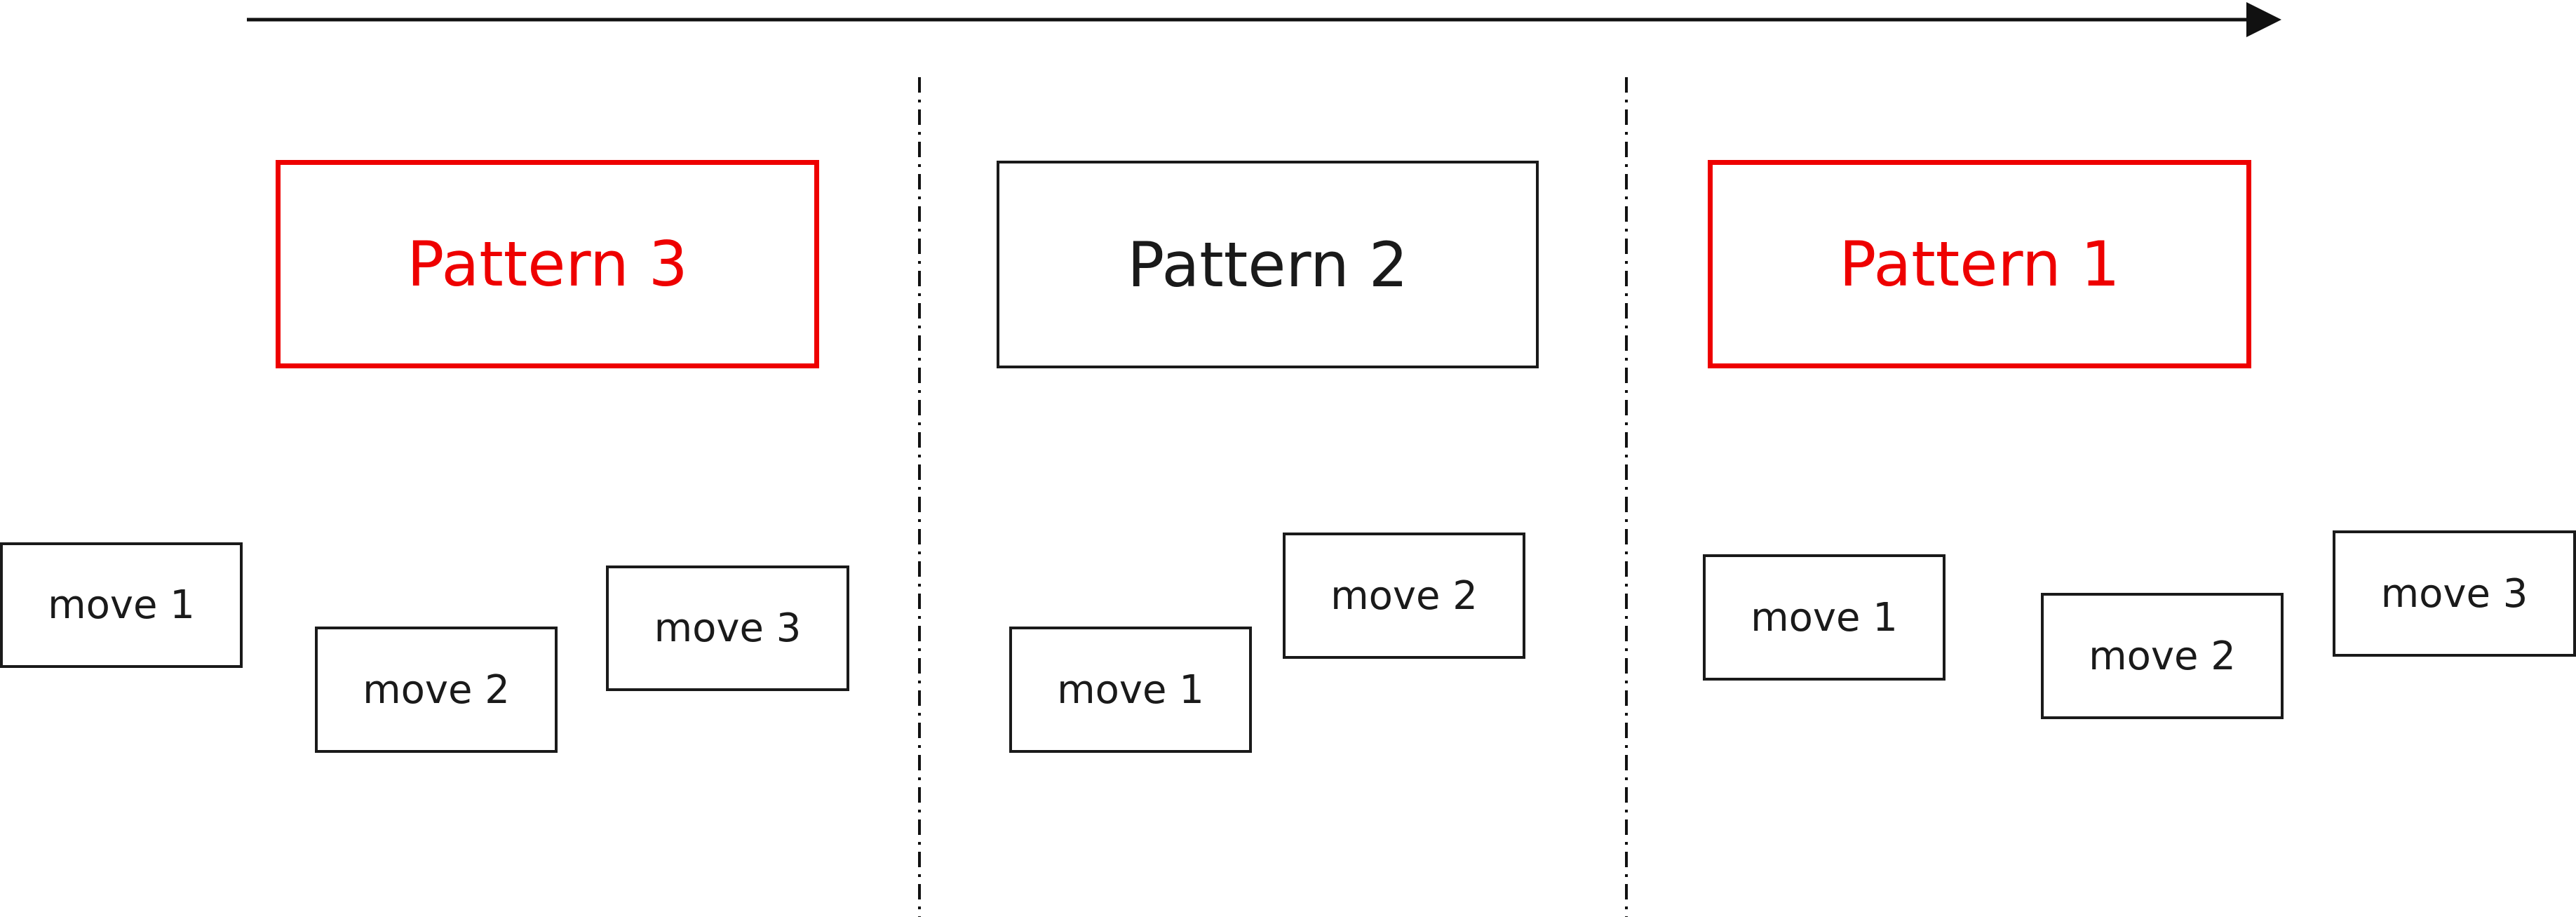 The image size is (2576, 917). I want to click on pattern-3-box: Pattern 3, so click(547, 264).